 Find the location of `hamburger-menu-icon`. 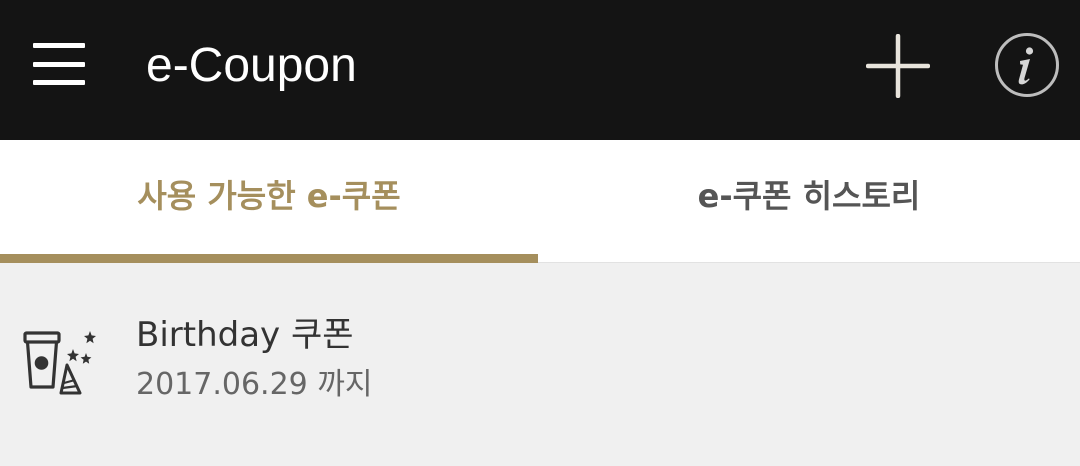

hamburger-menu-icon is located at coordinates (59, 65).